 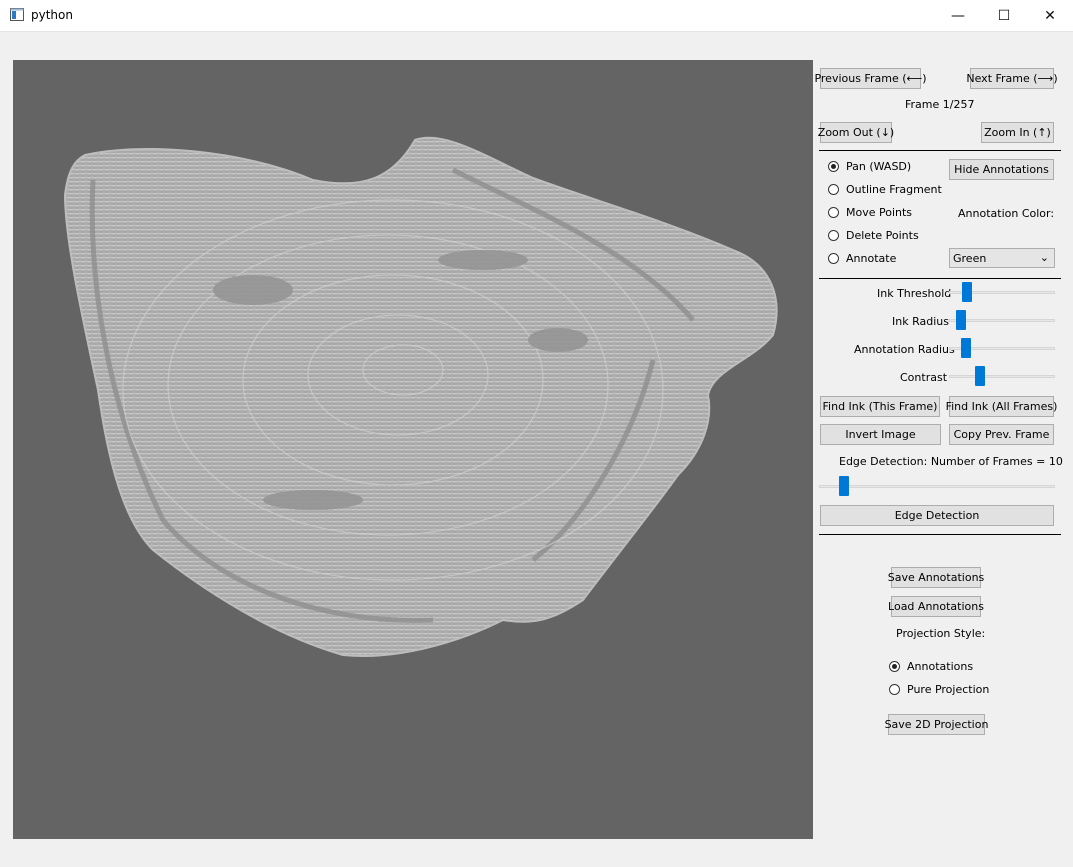 I want to click on zoom-out-button: Zoom Out (↓), so click(x=856, y=132).